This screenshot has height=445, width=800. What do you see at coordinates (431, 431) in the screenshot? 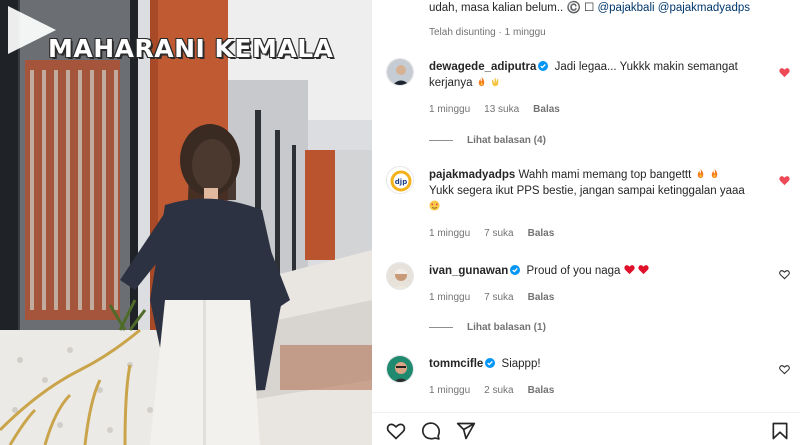
I see `comment-icon` at bounding box center [431, 431].